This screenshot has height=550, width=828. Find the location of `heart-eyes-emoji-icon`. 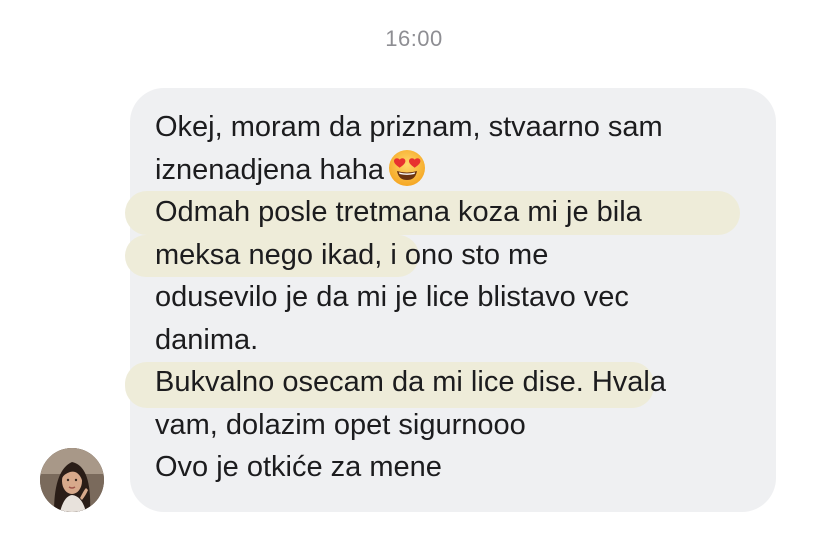

heart-eyes-emoji-icon is located at coordinates (407, 168).